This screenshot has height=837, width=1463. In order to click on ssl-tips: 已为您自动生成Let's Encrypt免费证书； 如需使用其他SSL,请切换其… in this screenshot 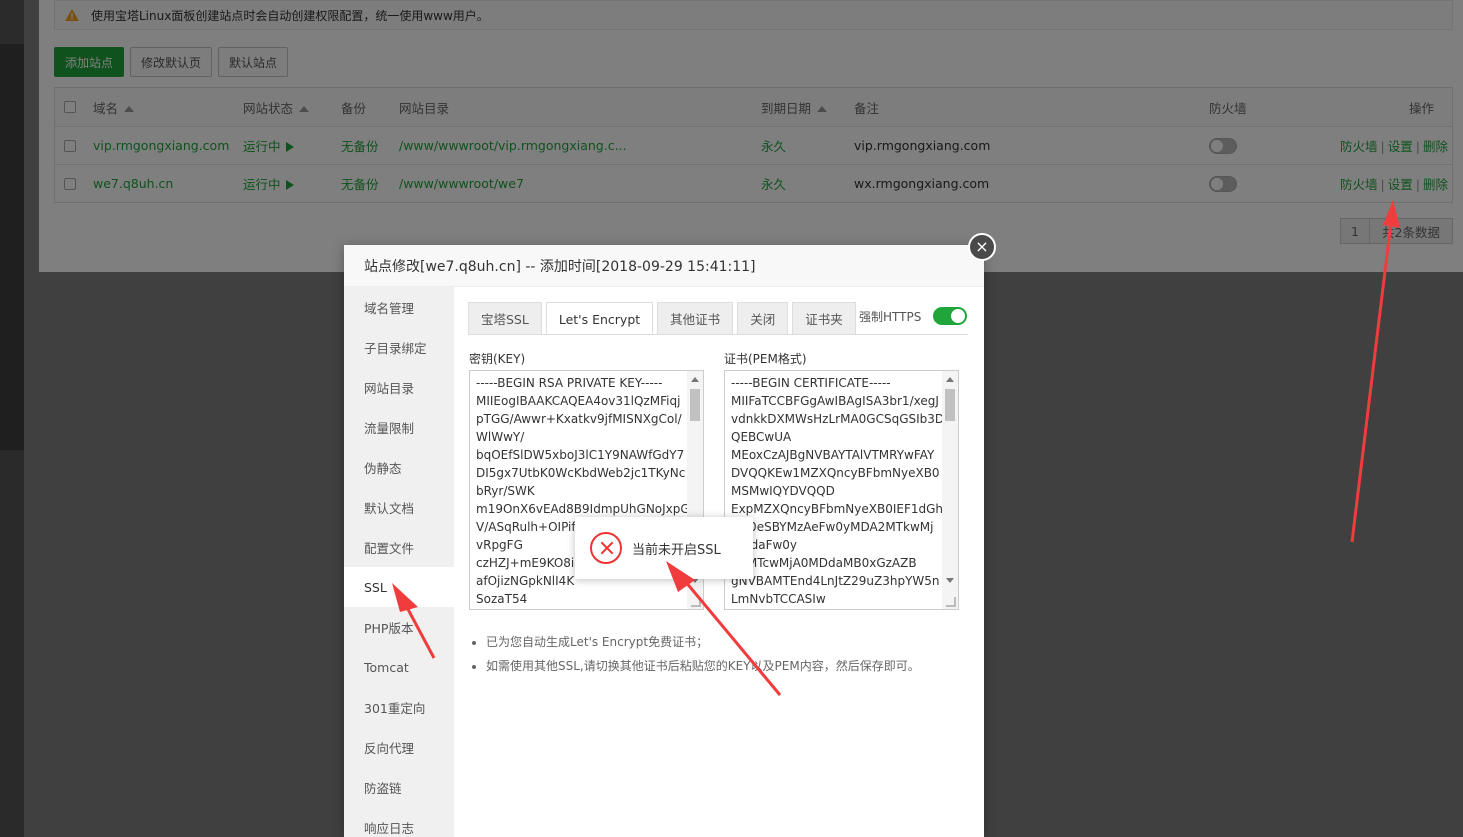, I will do `click(694, 654)`.